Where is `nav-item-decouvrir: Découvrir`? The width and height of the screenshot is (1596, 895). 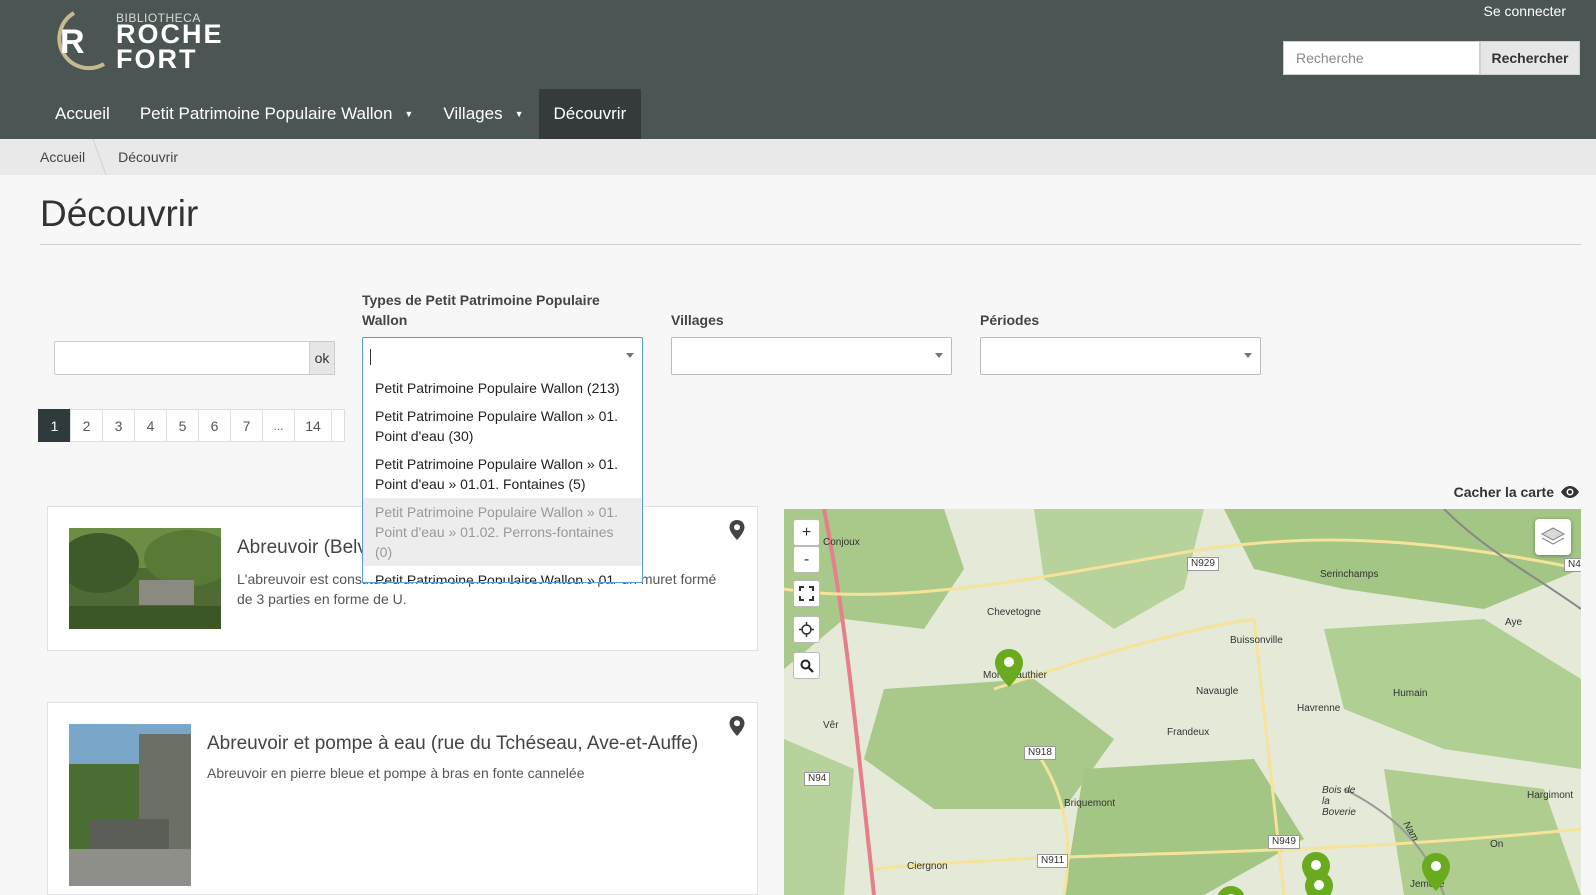
nav-item-decouvrir: Découvrir is located at coordinates (590, 114).